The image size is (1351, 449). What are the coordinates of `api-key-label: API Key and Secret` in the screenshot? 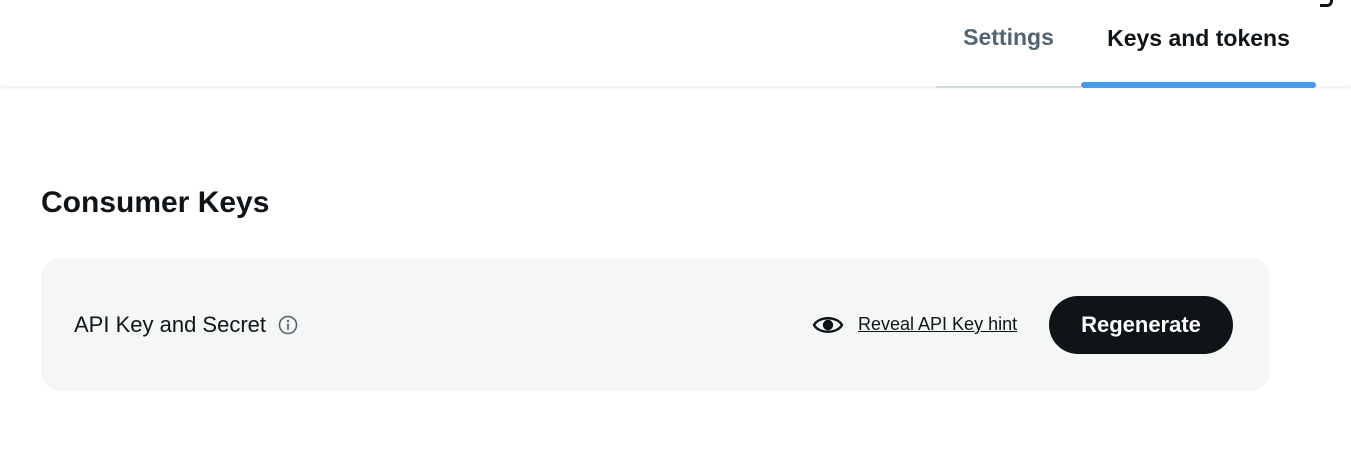 It's located at (170, 324).